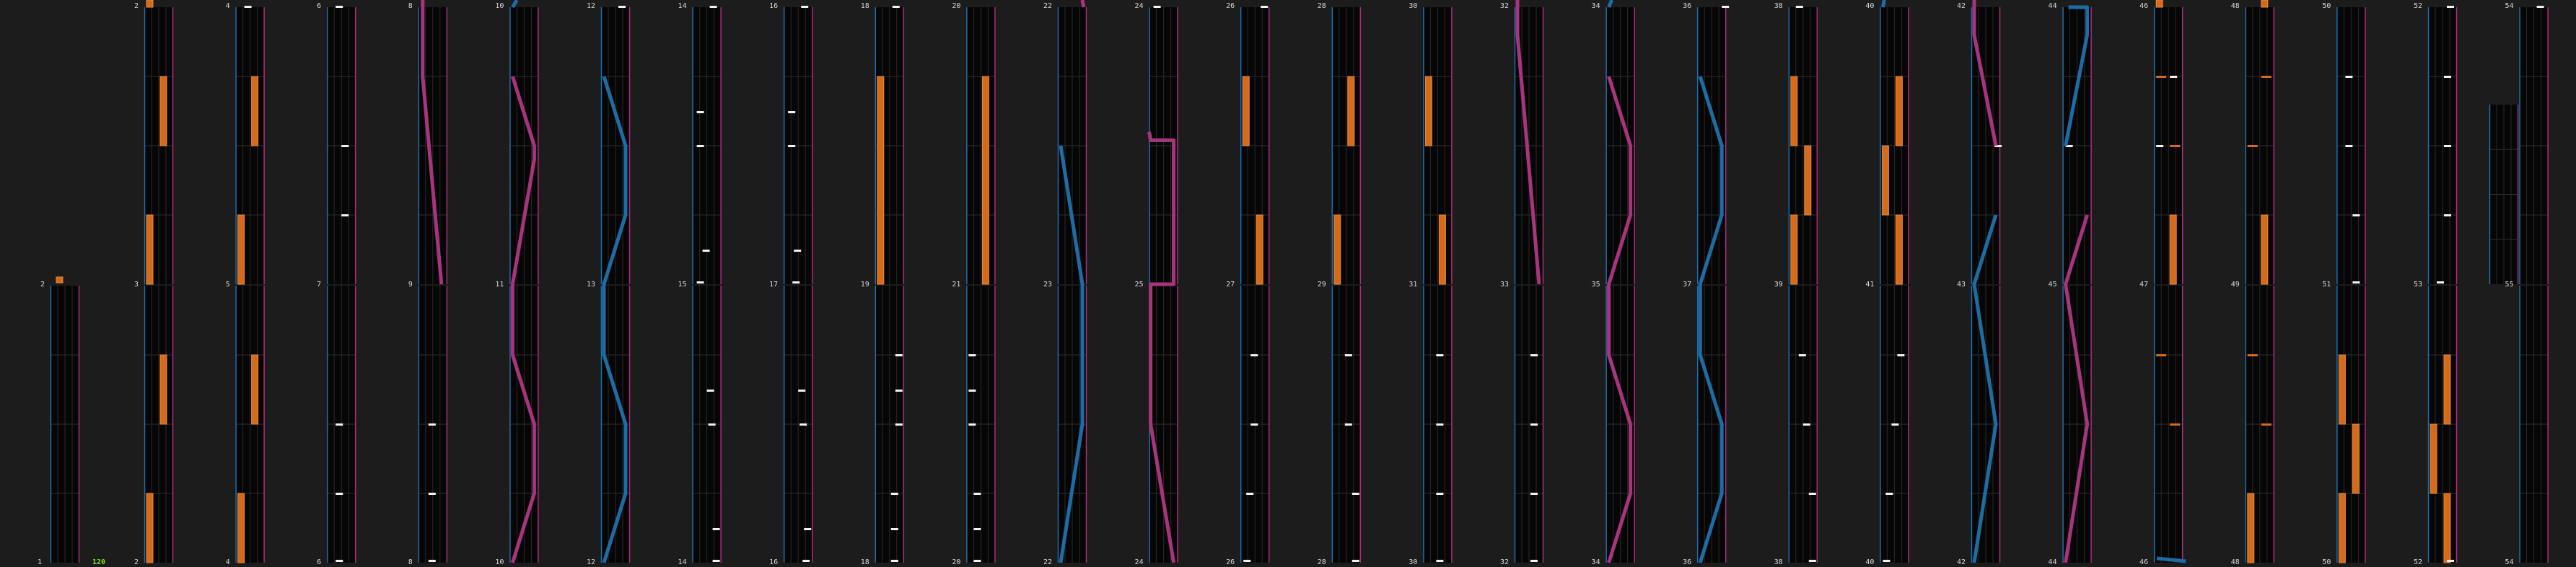  Describe the element at coordinates (956, 562) in the screenshot. I see `measure-number-bottom: 20` at that location.